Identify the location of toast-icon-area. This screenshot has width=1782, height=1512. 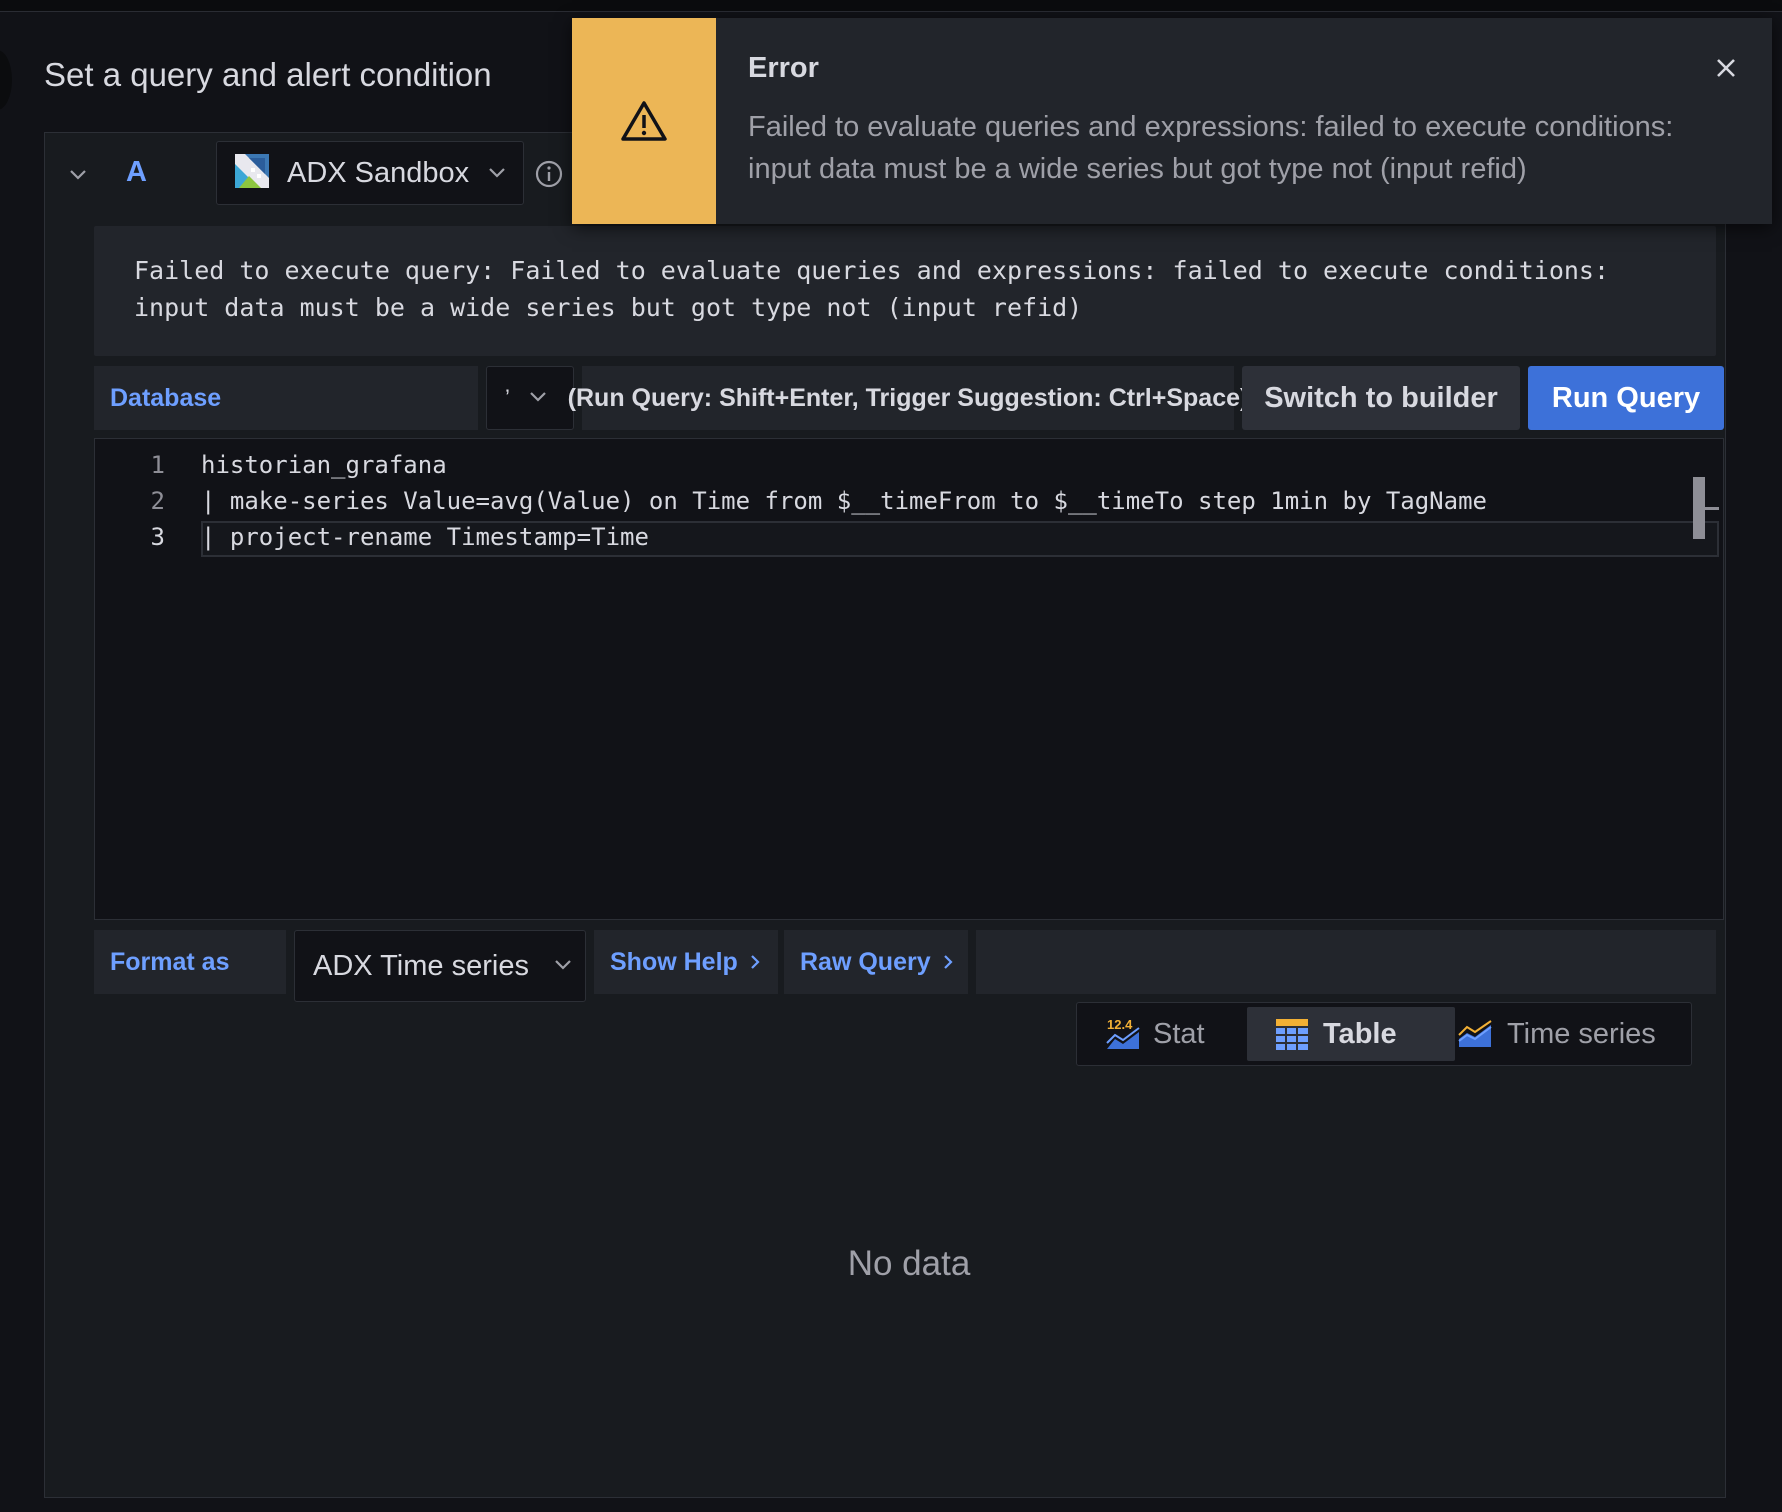
(644, 121).